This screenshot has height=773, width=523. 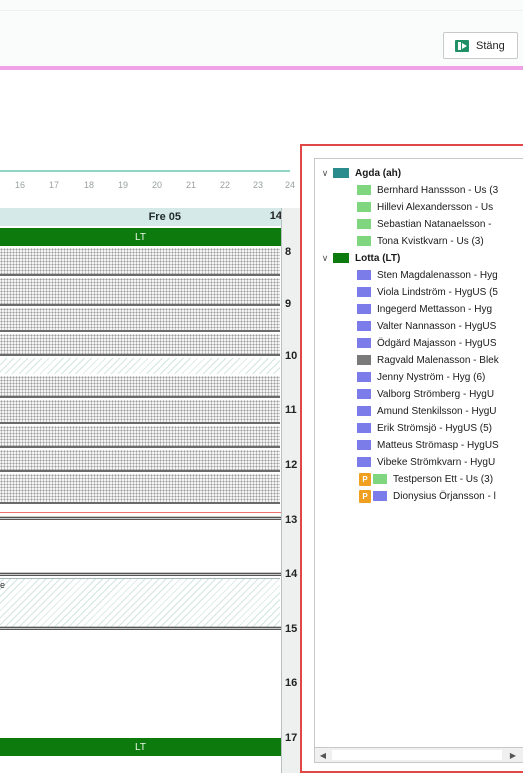 I want to click on tree-item-label: Vibeke Strömkvarn - HygU, so click(x=436, y=462).